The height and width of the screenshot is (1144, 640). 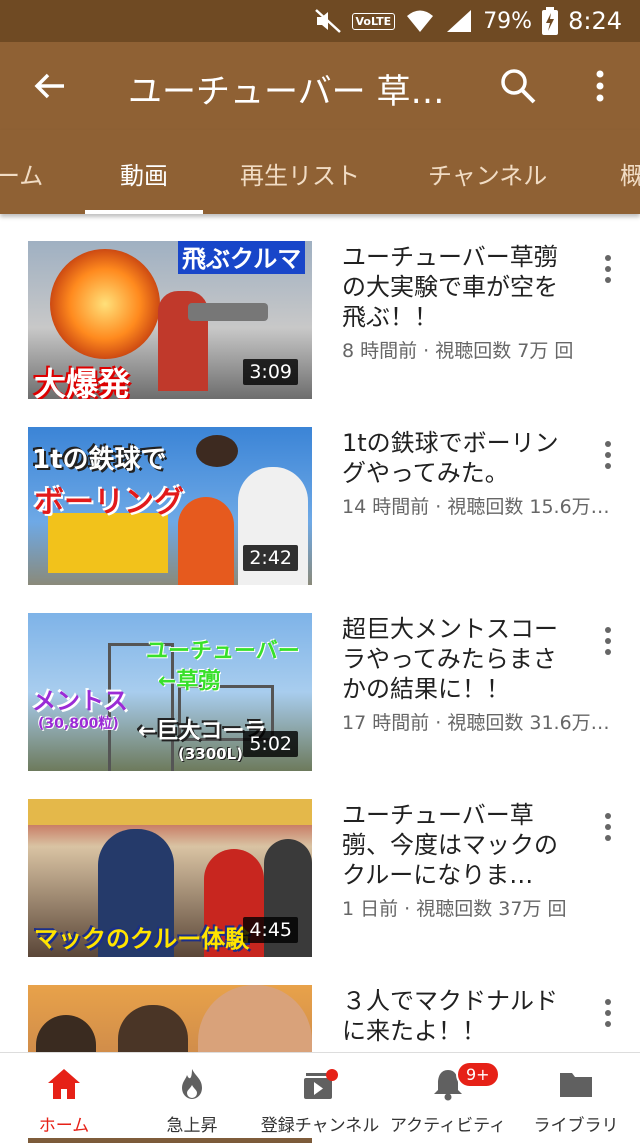 What do you see at coordinates (300, 173) in the screenshot?
I see `tab-playlists: 再生リスト` at bounding box center [300, 173].